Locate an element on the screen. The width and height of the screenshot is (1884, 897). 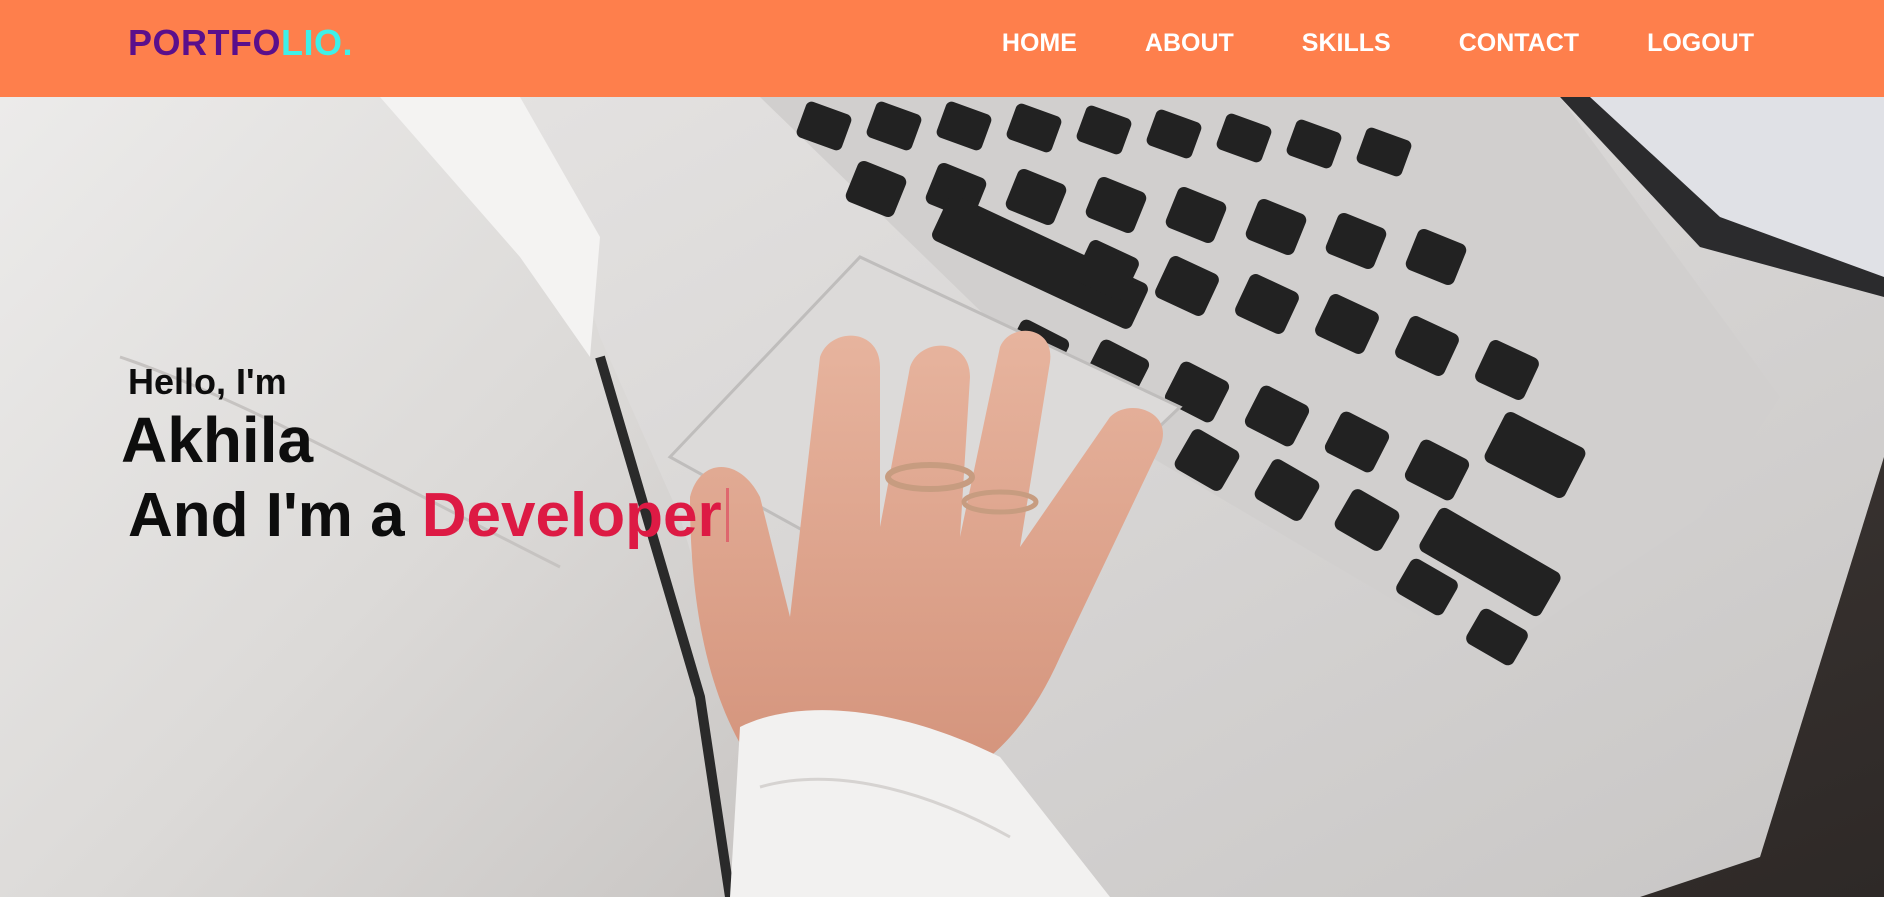
nav-skills-link: SKILLS is located at coordinates (1346, 43).